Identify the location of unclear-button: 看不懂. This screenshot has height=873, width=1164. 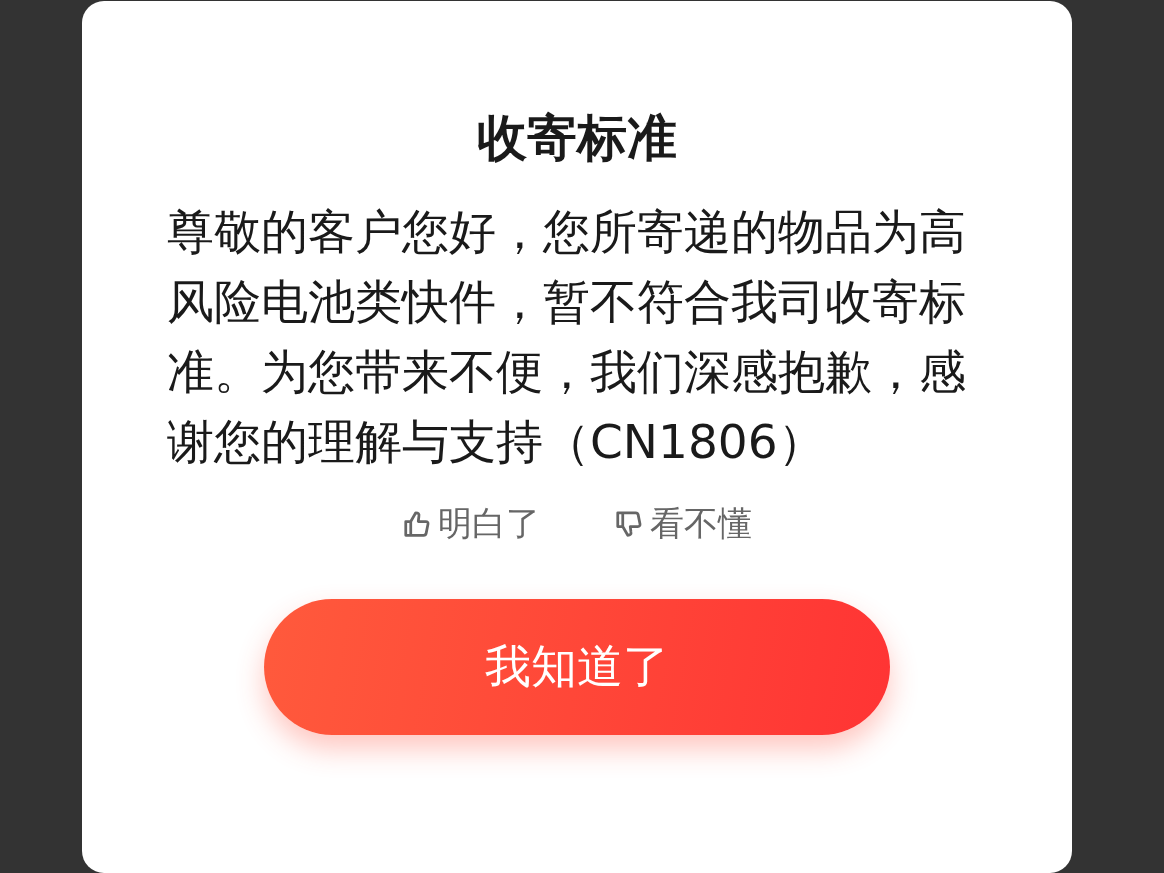
(683, 524).